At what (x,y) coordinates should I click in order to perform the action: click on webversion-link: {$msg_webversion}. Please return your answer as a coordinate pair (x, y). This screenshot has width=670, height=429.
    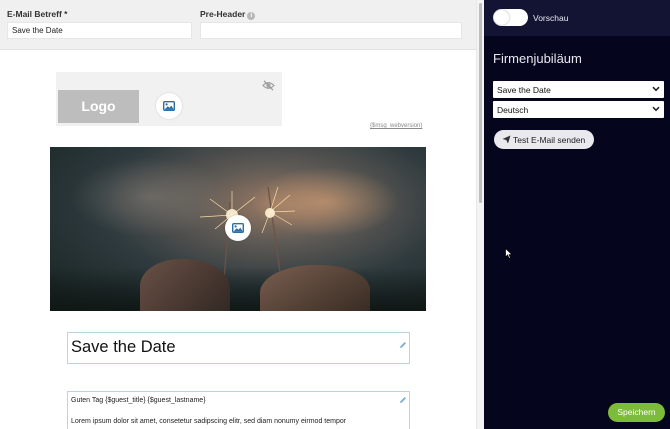
    Looking at the image, I should click on (396, 126).